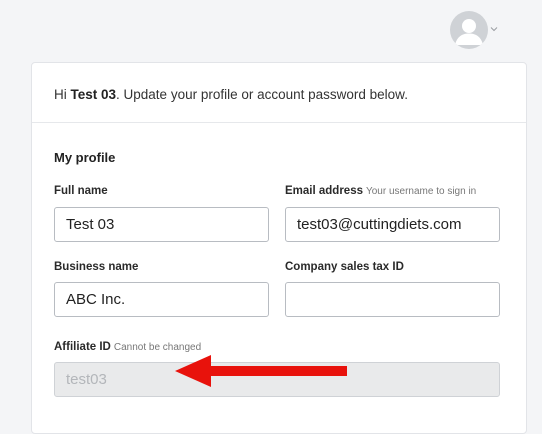  Describe the element at coordinates (469, 30) in the screenshot. I see `user-avatar-icon` at that location.